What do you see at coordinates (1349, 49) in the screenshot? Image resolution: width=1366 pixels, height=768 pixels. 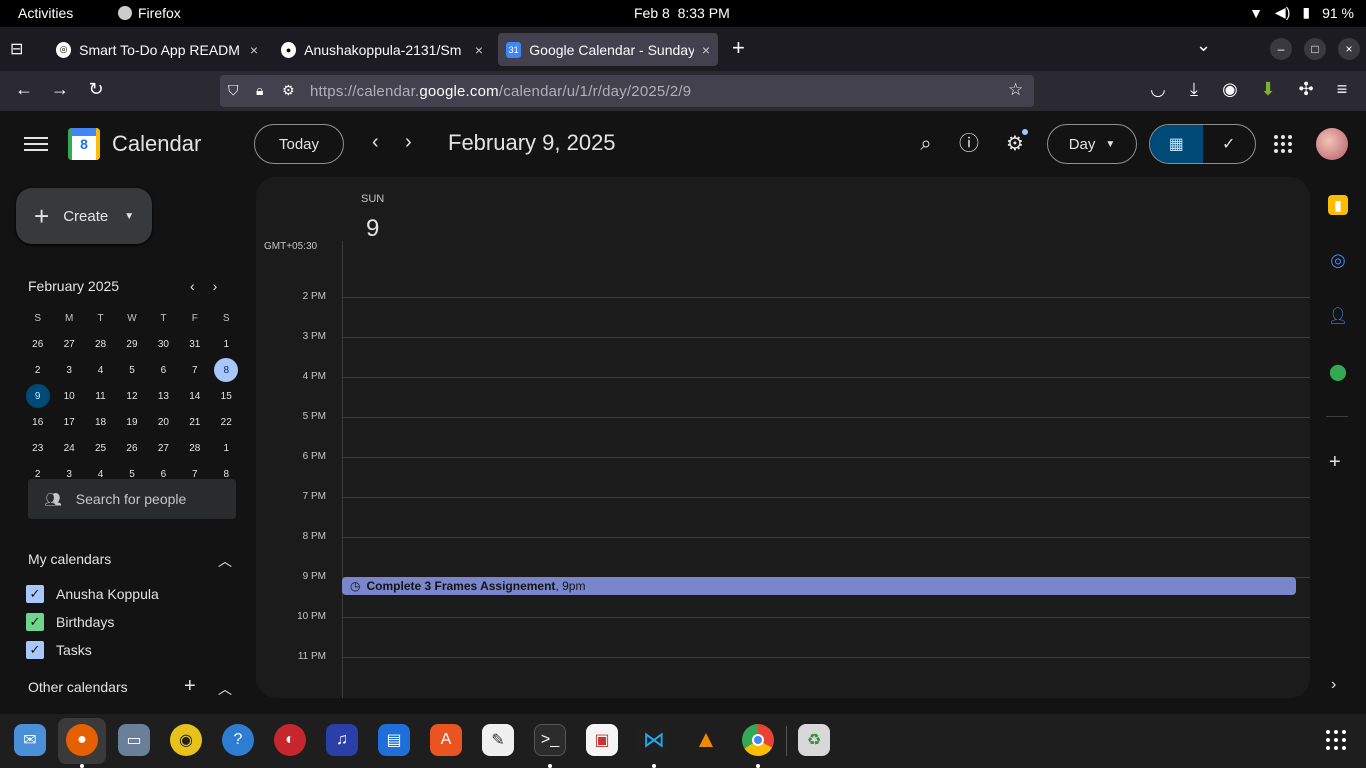 I see `close-window-button: ×` at bounding box center [1349, 49].